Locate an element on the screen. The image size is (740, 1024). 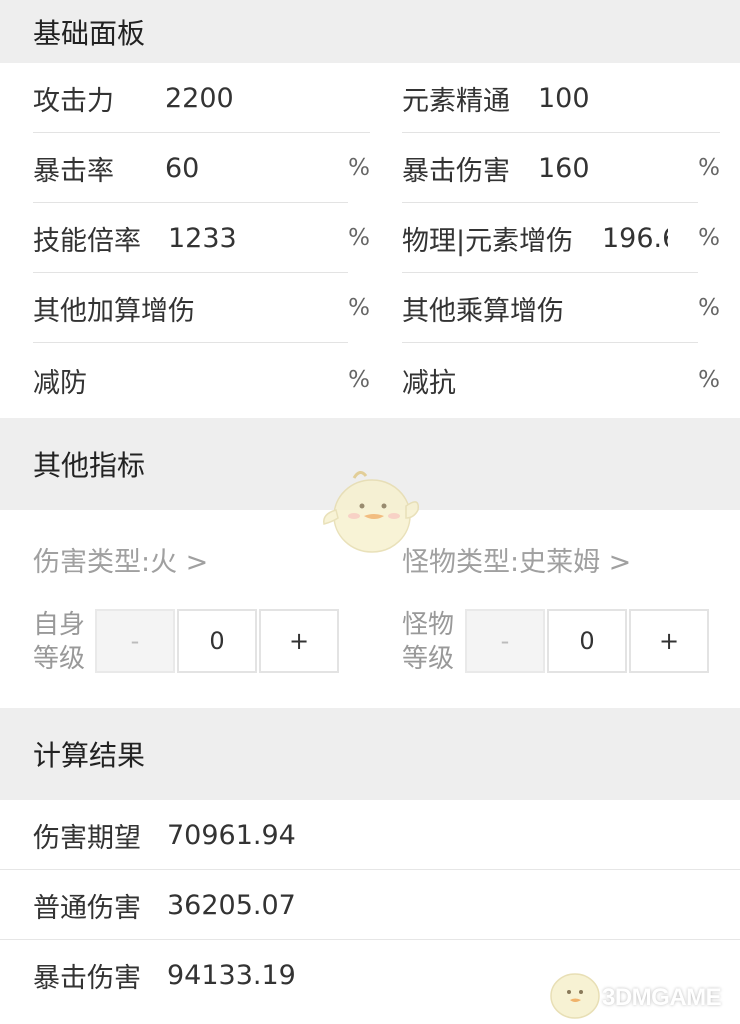
monster-type-selector: 怪物类型:史莱姆 > is located at coordinates (516, 559).